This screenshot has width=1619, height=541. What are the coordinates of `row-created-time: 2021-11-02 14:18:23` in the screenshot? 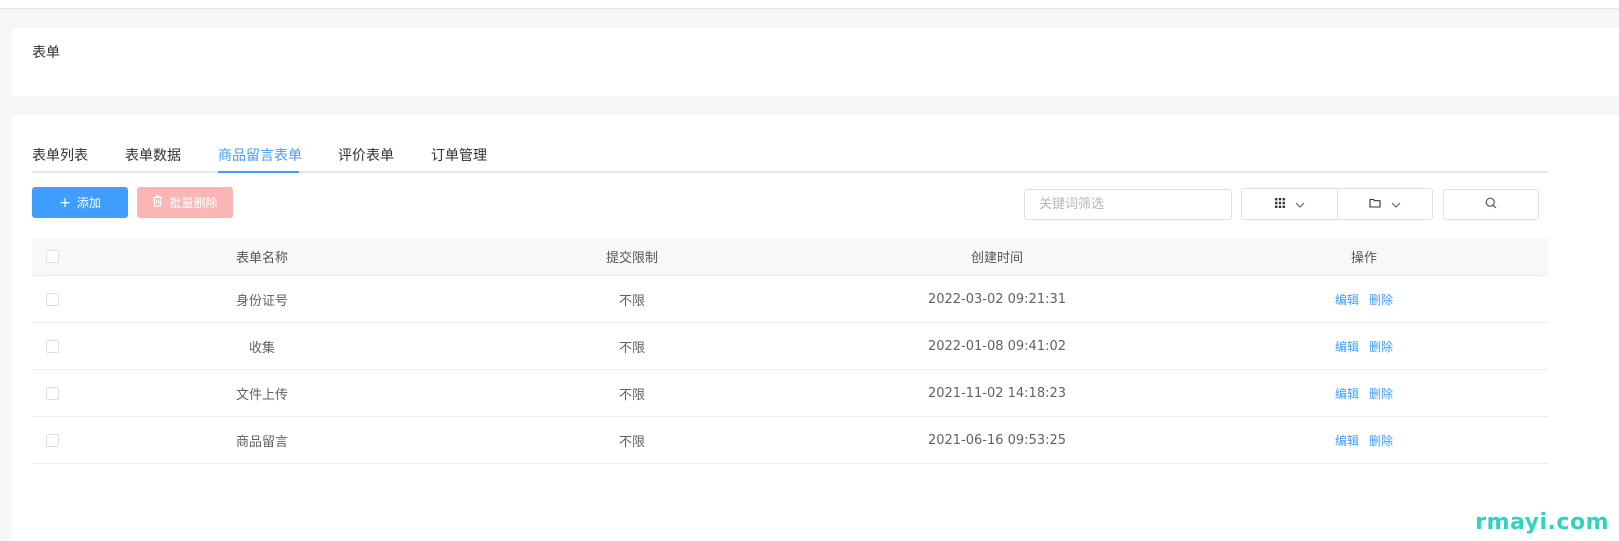 It's located at (997, 393).